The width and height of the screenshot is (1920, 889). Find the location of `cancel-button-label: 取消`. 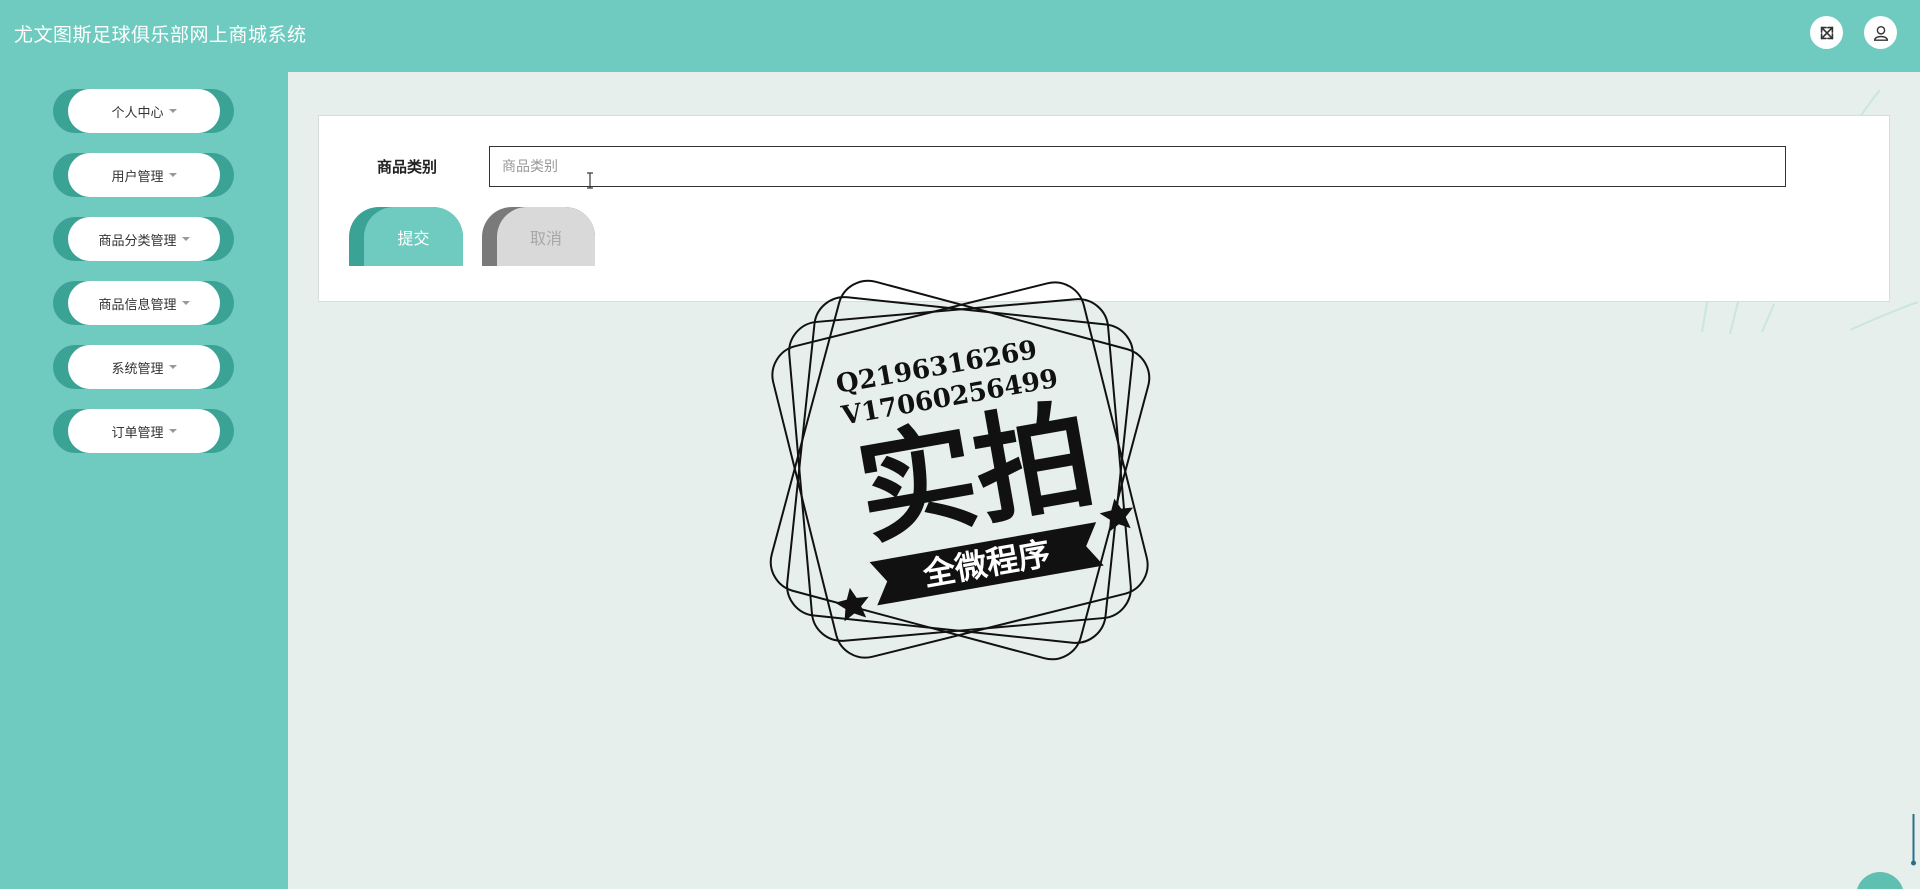

cancel-button-label: 取消 is located at coordinates (546, 236).